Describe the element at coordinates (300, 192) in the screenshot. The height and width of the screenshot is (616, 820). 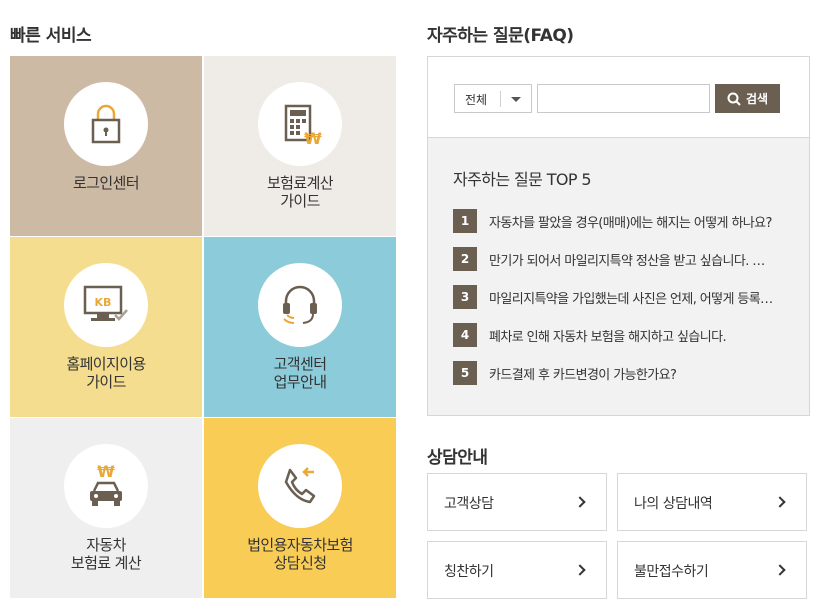
I see `tile-label: 보험료계산 가이드` at that location.